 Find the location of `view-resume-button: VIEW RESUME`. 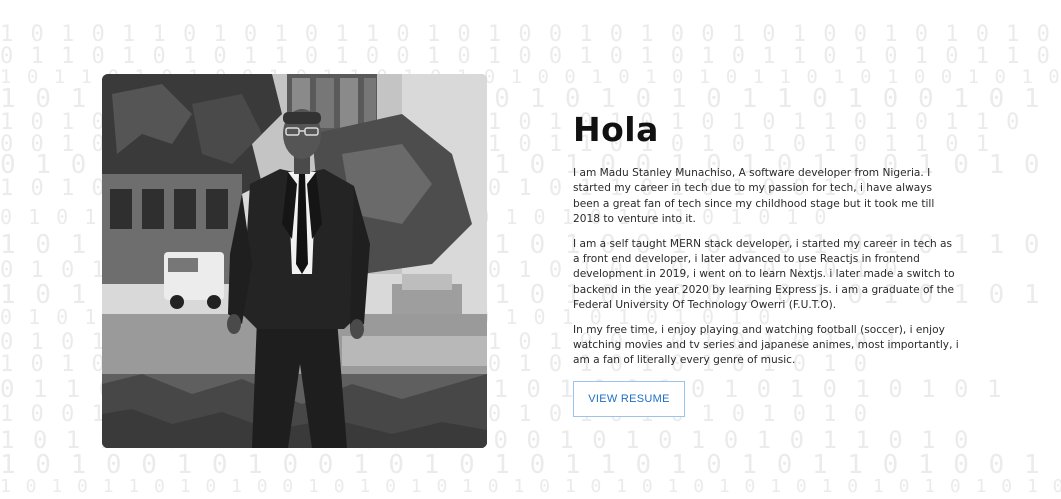

view-resume-button: VIEW RESUME is located at coordinates (629, 398).